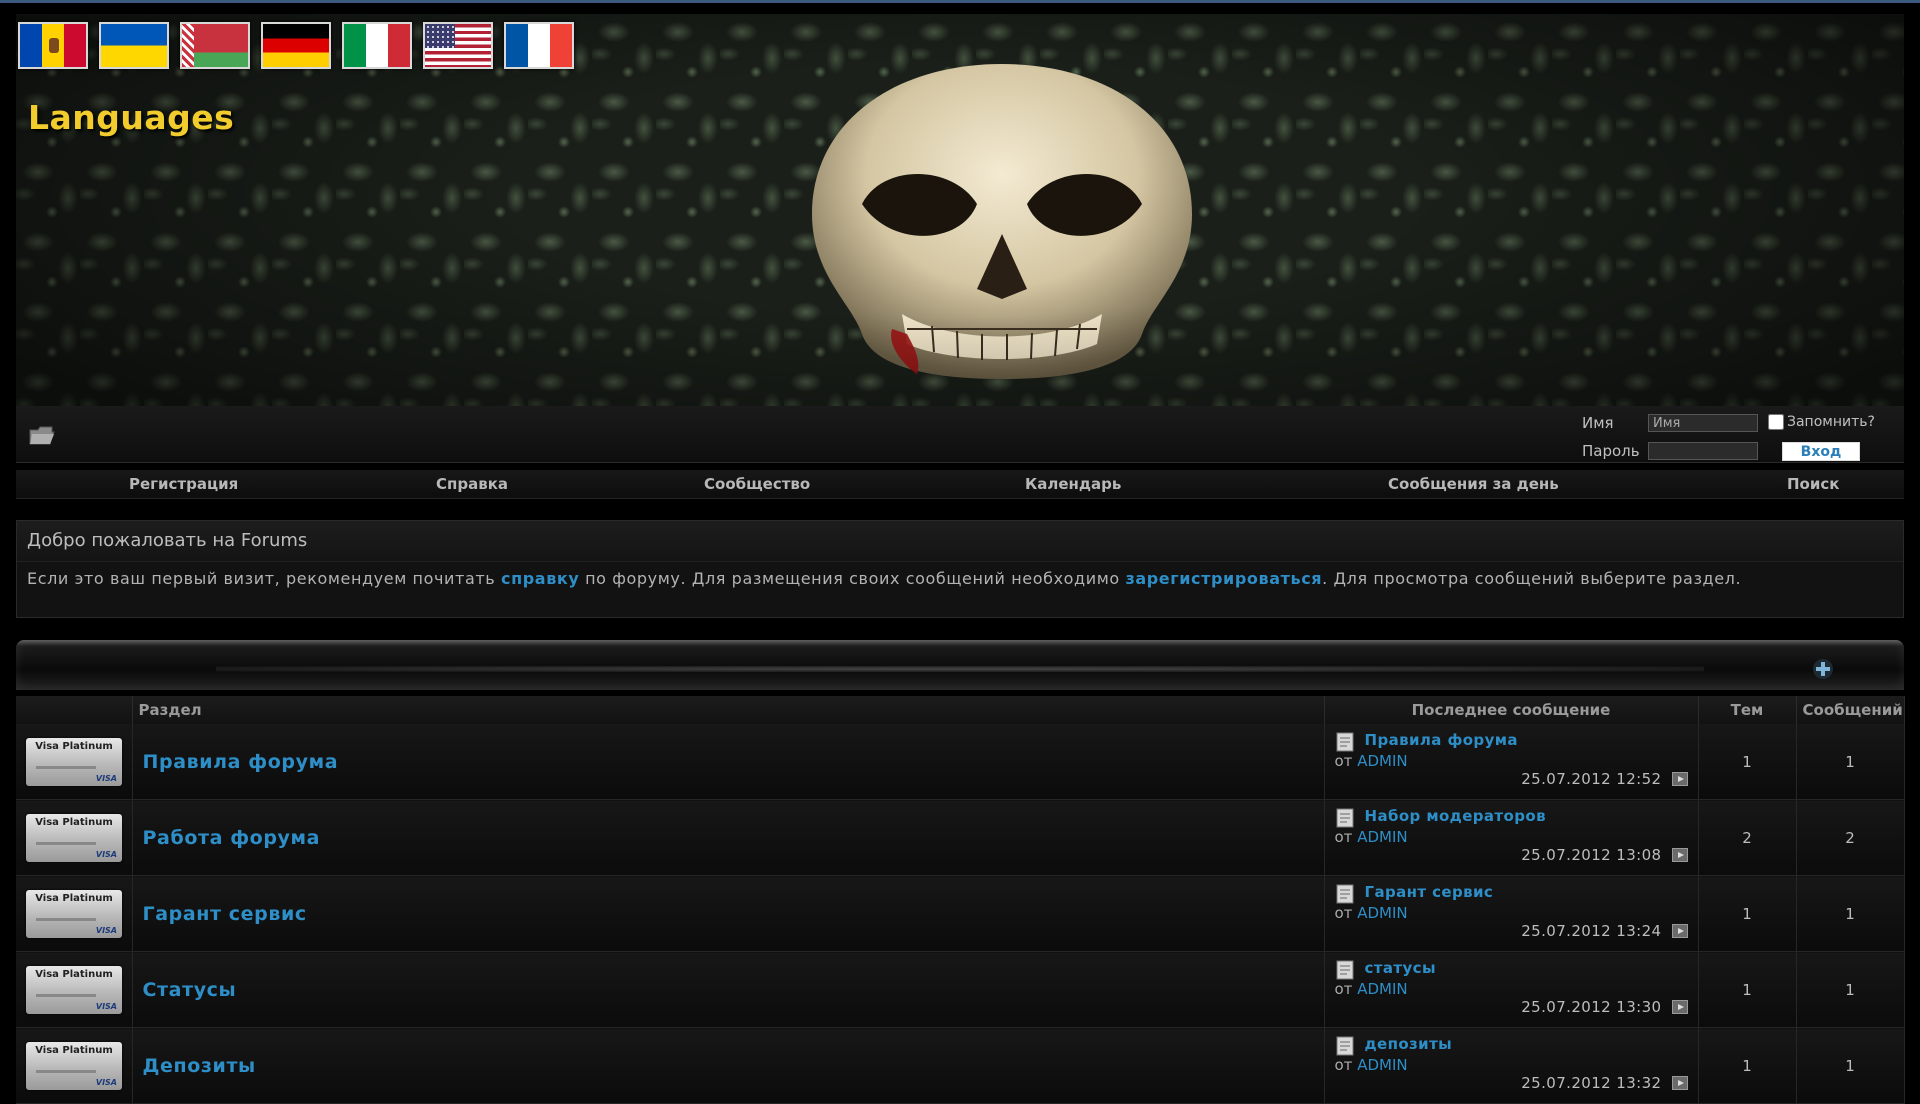 Image resolution: width=1920 pixels, height=1104 pixels. Describe the element at coordinates (74, 710) in the screenshot. I see `header-icon-col` at that location.